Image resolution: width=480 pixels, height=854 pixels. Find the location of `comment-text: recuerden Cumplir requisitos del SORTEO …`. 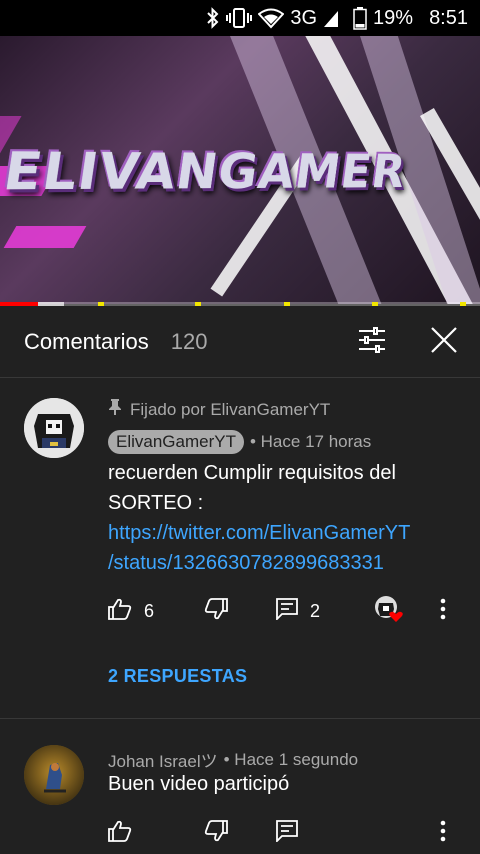

comment-text: recuerden Cumplir requisitos del SORTEO … is located at coordinates (278, 518).